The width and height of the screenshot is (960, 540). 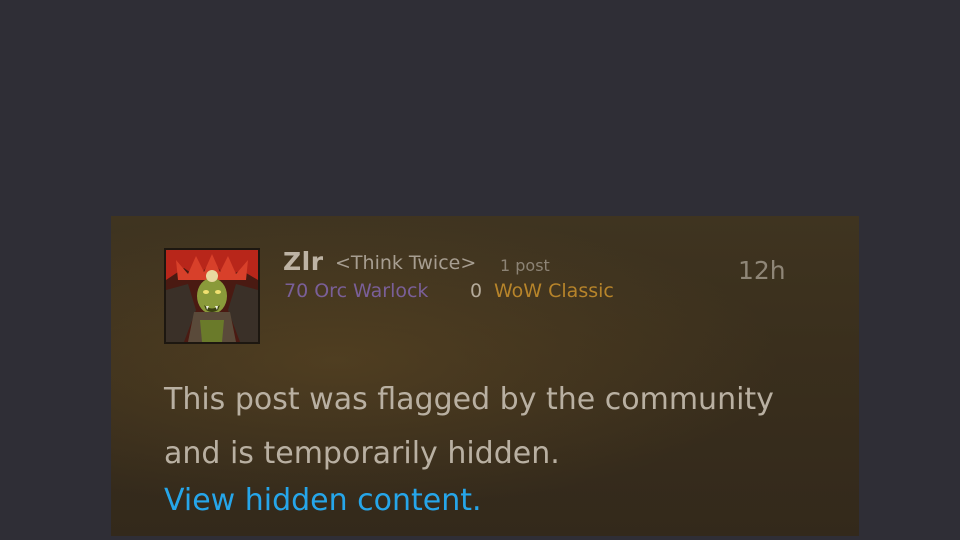 I want to click on orc-warlock-avatar-icon, so click(x=212, y=296).